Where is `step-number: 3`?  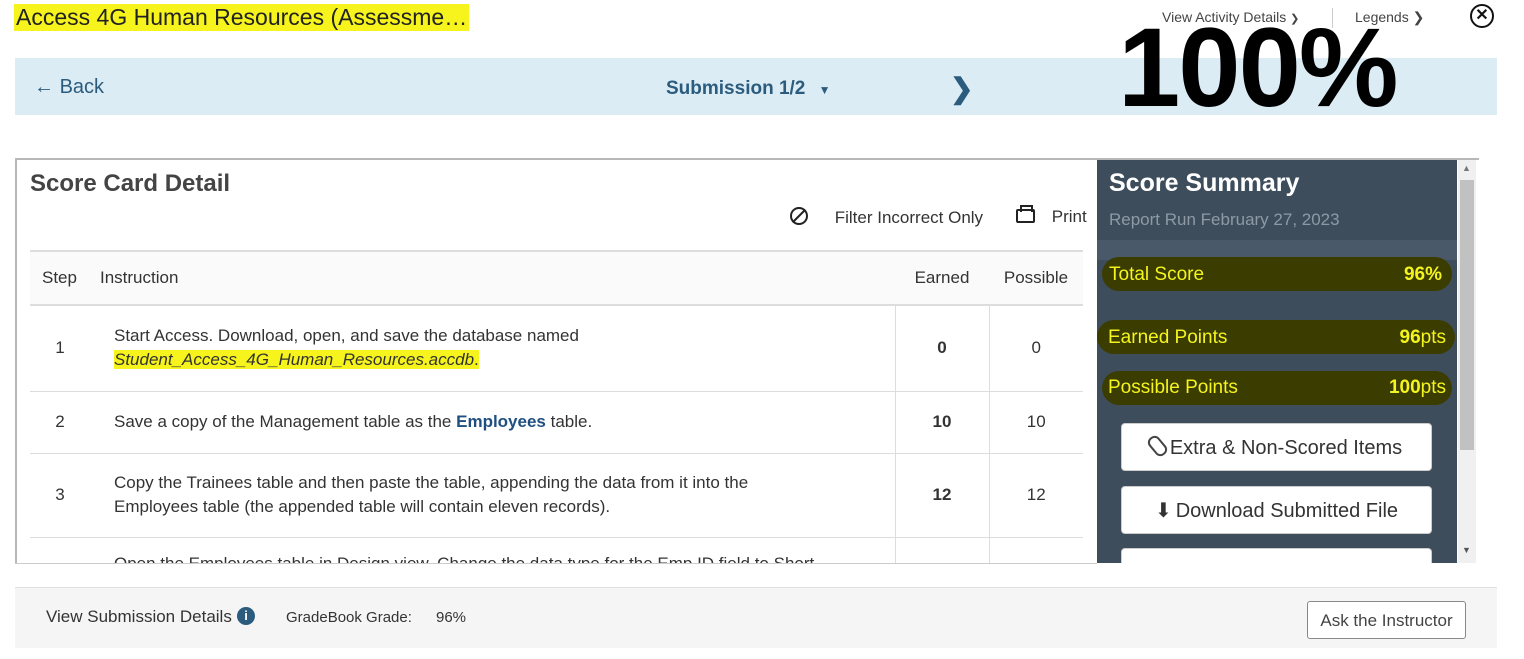
step-number: 3 is located at coordinates (60, 495).